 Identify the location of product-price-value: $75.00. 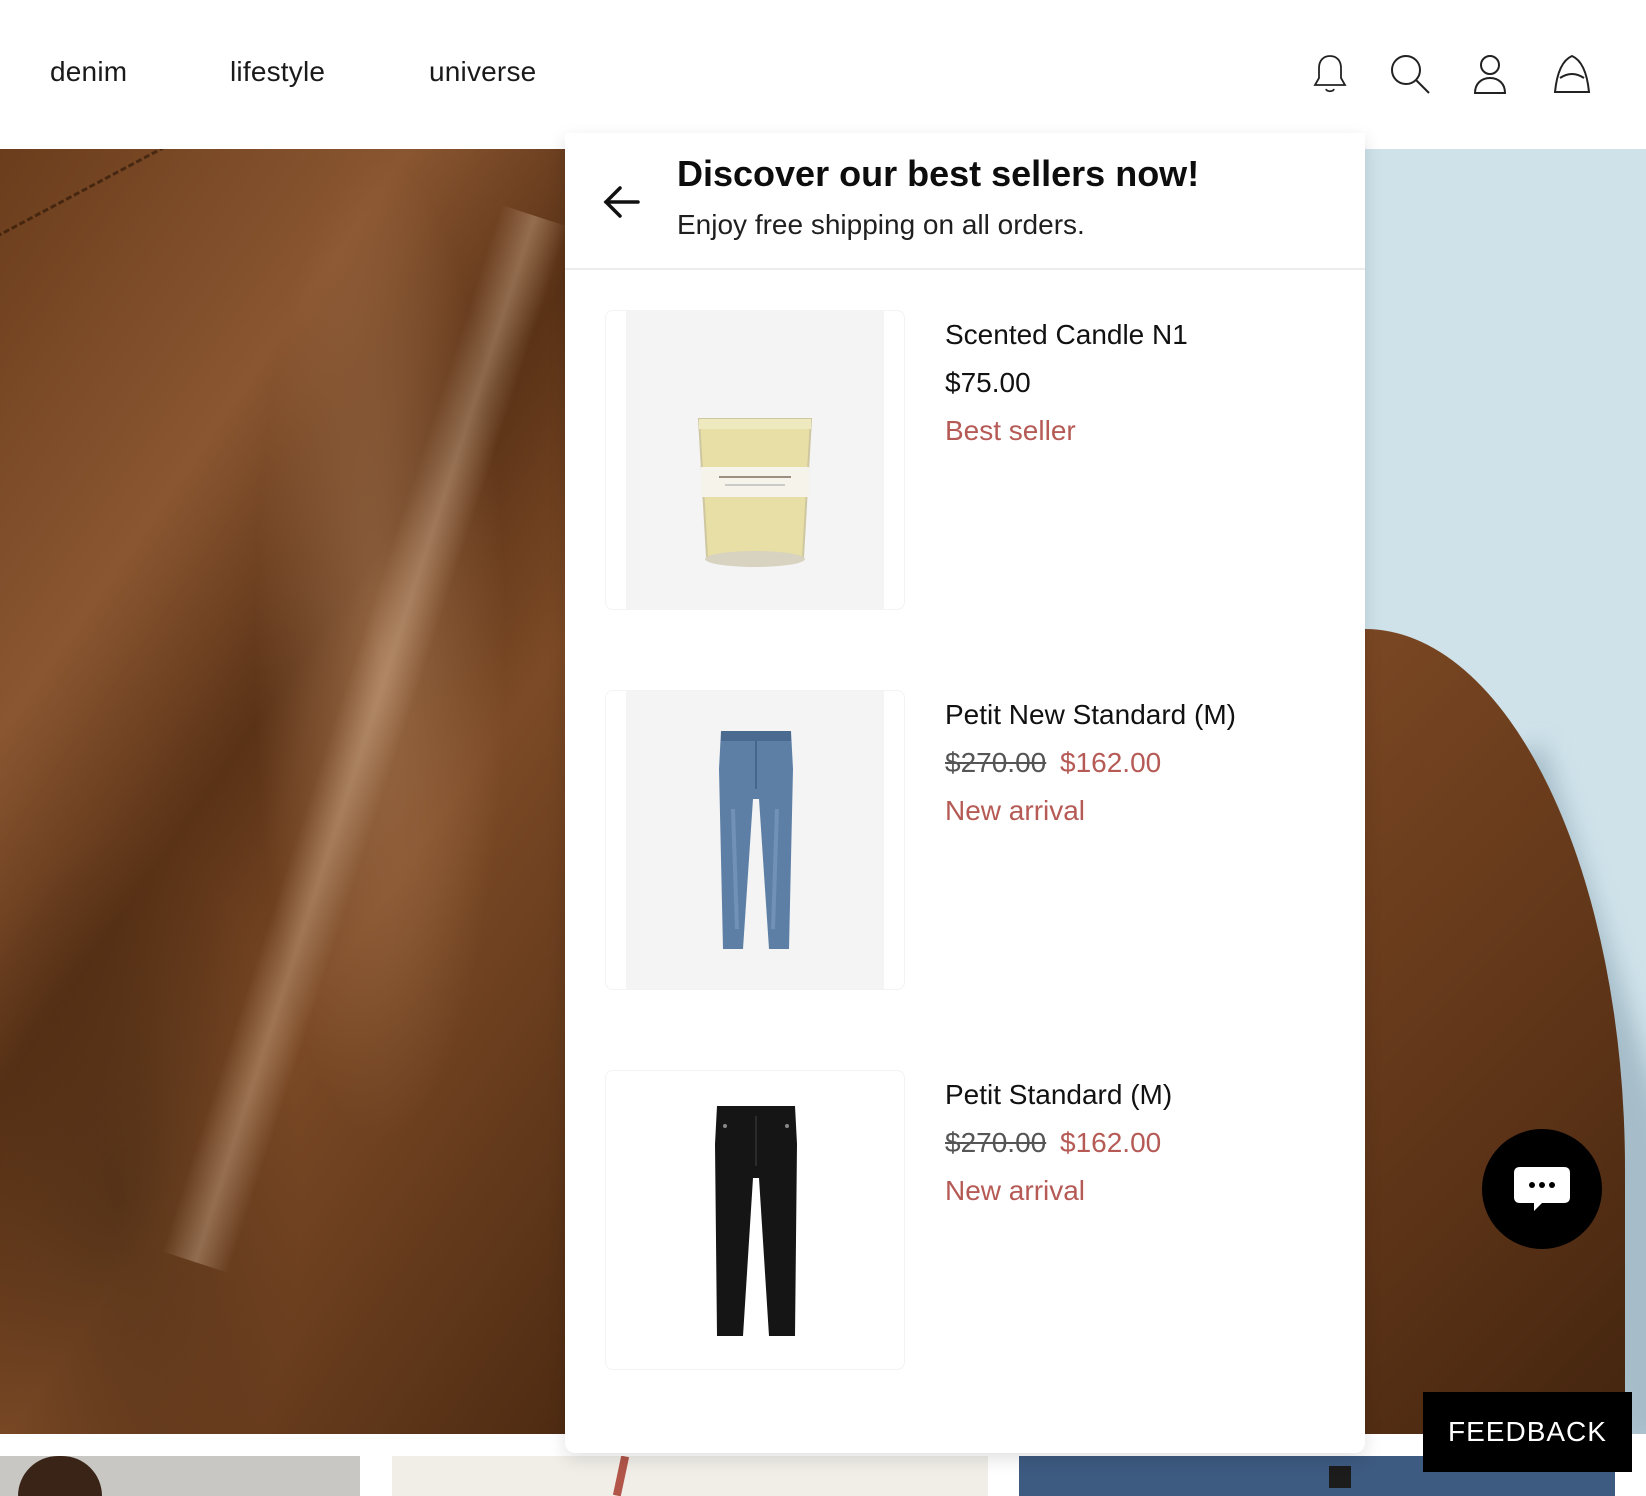
(988, 382).